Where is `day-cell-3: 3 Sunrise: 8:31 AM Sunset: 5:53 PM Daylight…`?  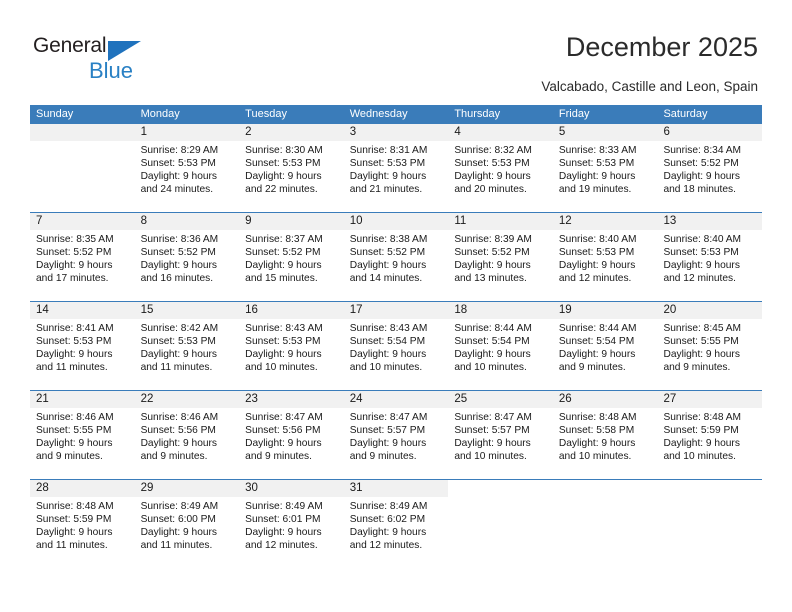
day-cell-3: 3 Sunrise: 8:31 AM Sunset: 5:53 PM Daylight… is located at coordinates (396, 163).